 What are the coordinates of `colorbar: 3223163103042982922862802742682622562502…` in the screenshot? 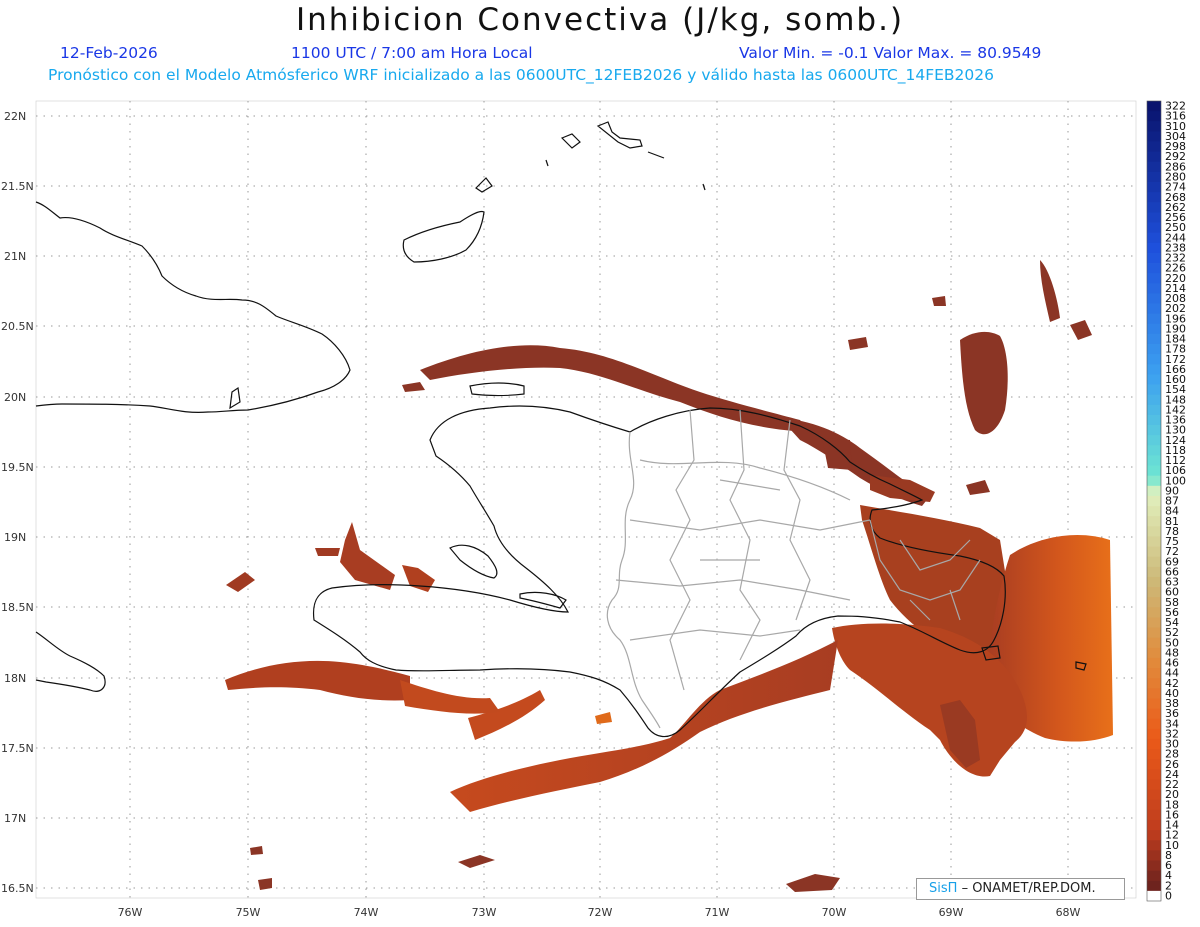 It's located at (1166, 501).